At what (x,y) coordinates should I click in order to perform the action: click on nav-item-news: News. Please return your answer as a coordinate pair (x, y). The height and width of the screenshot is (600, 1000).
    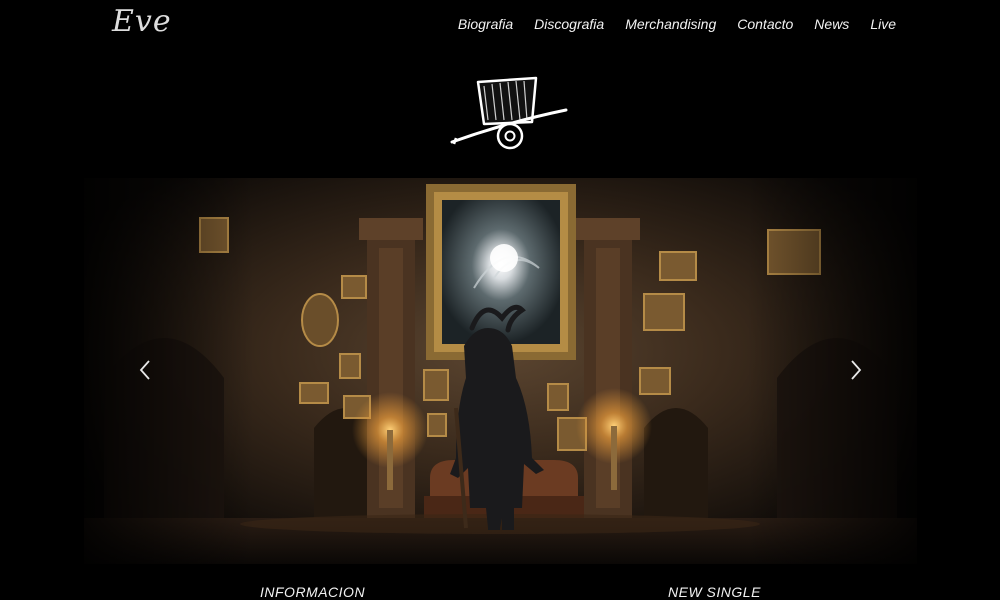
    Looking at the image, I should click on (831, 24).